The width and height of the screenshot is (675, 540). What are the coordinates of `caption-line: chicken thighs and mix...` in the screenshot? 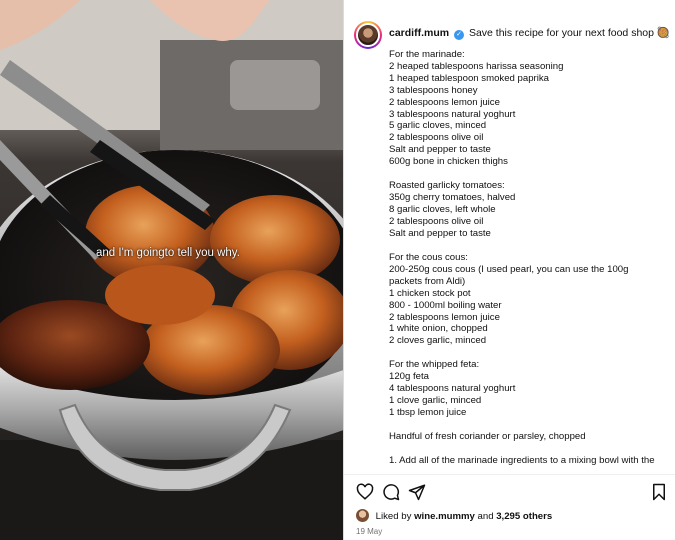 It's located at (529, 467).